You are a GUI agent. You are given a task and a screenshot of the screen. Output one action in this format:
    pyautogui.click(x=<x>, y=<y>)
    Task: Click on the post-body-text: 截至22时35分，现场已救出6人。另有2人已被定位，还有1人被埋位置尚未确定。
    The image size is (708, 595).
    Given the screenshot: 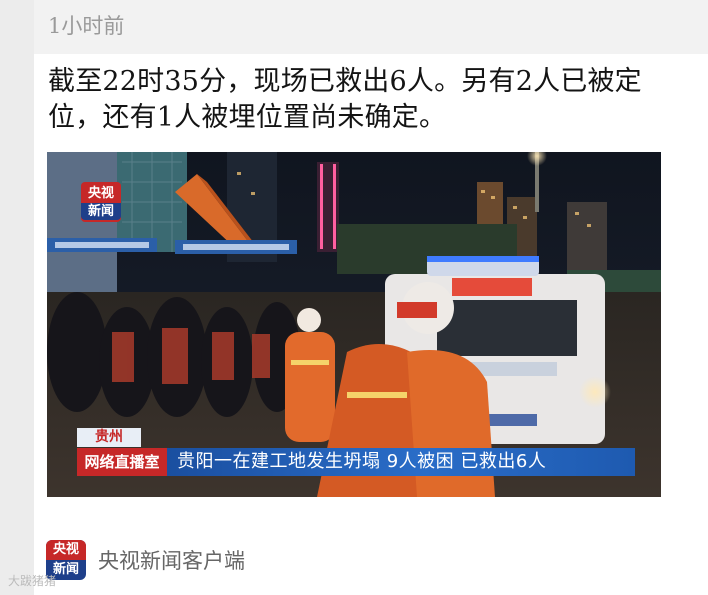 What is the action you would take?
    pyautogui.click(x=345, y=99)
    